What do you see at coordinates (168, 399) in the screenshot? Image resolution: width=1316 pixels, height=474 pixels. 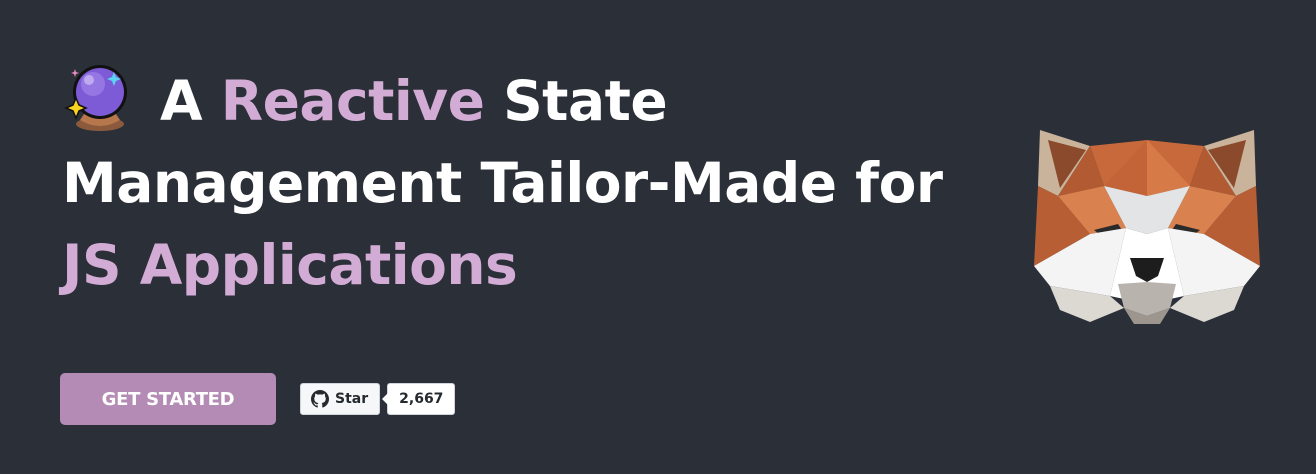 I see `get-started-button: GET STARTED` at bounding box center [168, 399].